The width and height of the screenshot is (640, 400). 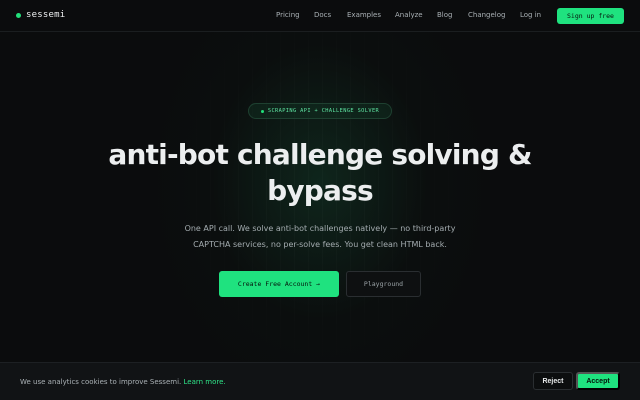 I want to click on hero-headline-line2: bypass, so click(x=320, y=190).